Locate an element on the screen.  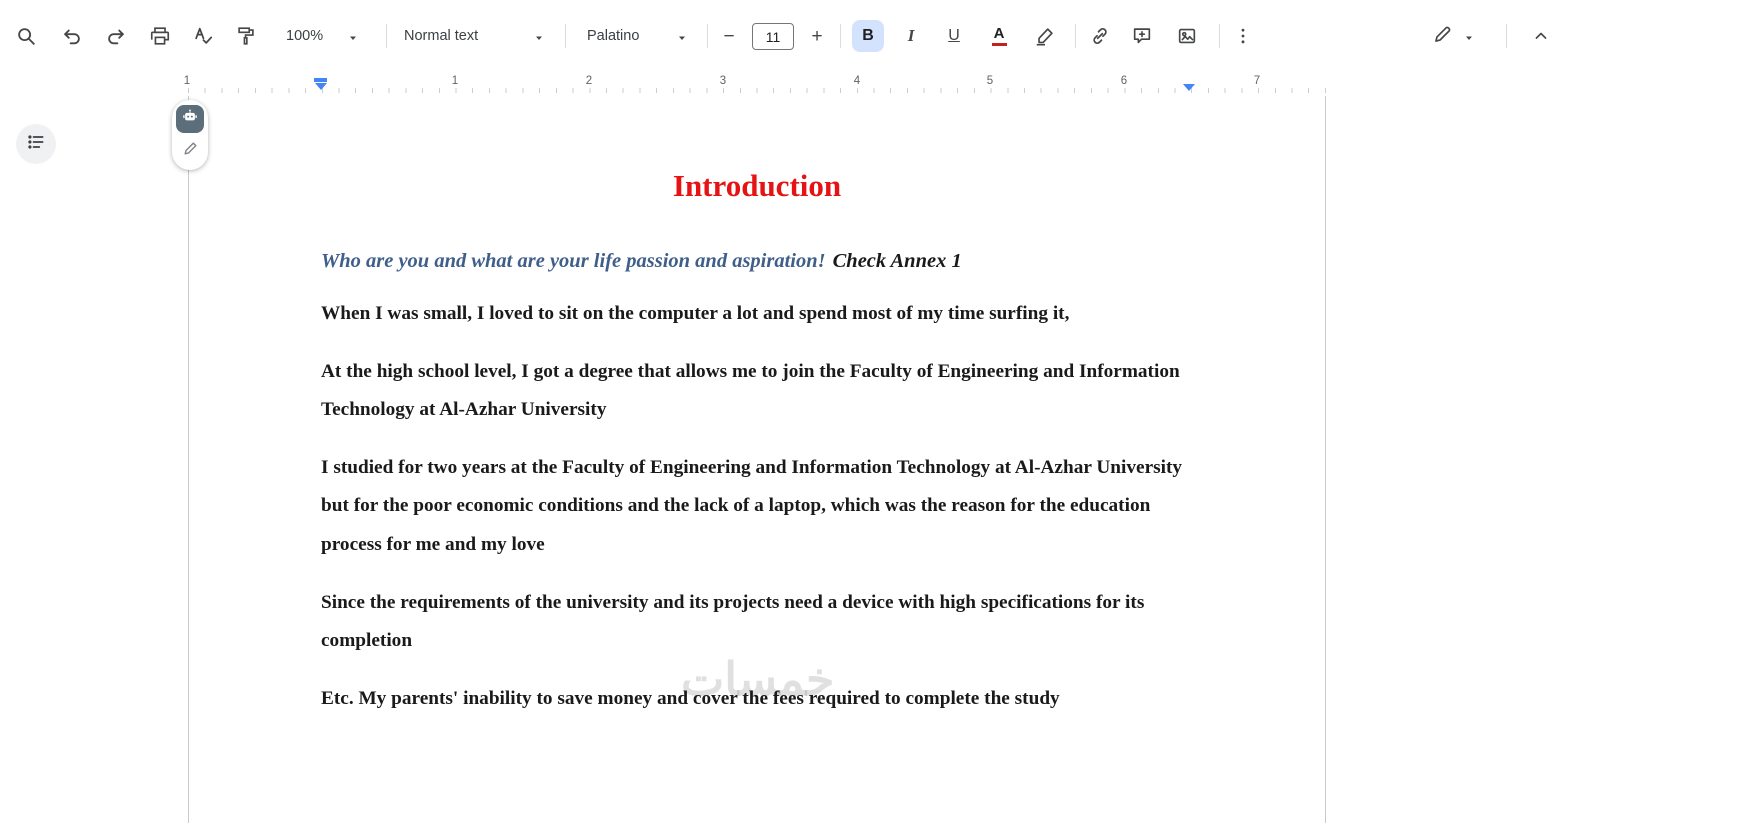
decrease-font-size-button: − is located at coordinates (729, 36).